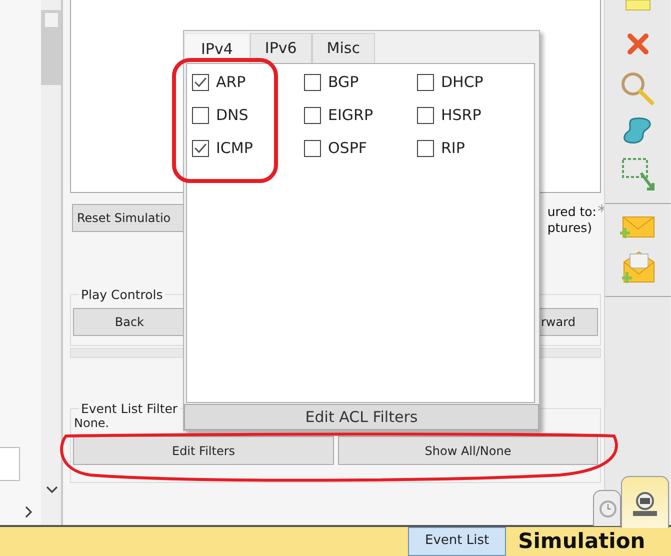 This screenshot has width=671, height=556. Describe the element at coordinates (52, 490) in the screenshot. I see `chevron-down-icon` at that location.